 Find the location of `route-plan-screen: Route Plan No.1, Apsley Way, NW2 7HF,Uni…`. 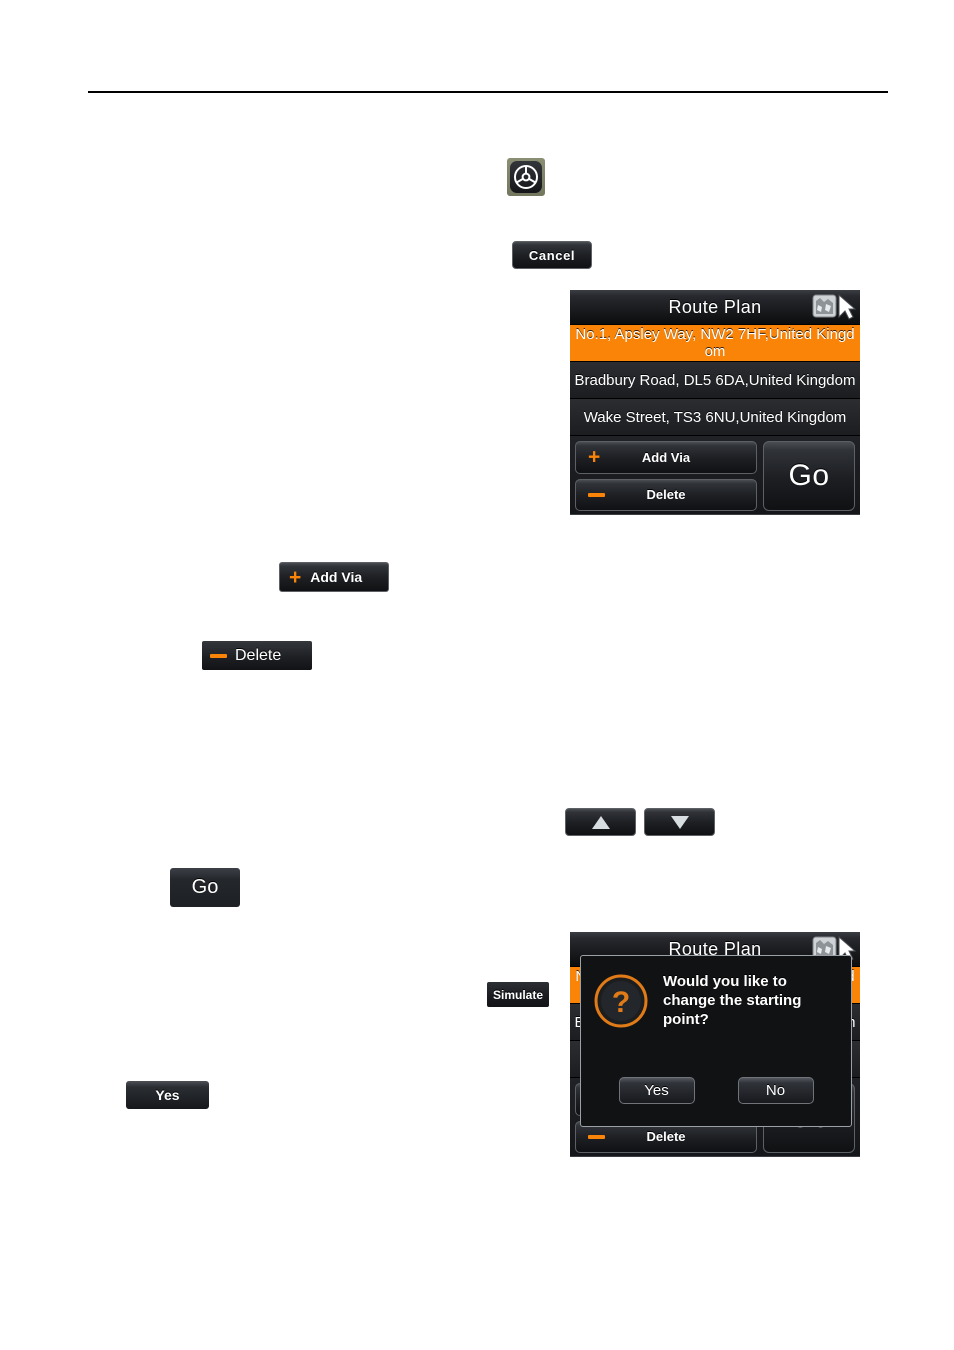

route-plan-screen: Route Plan No.1, Apsley Way, NW2 7HF,Uni… is located at coordinates (715, 402).